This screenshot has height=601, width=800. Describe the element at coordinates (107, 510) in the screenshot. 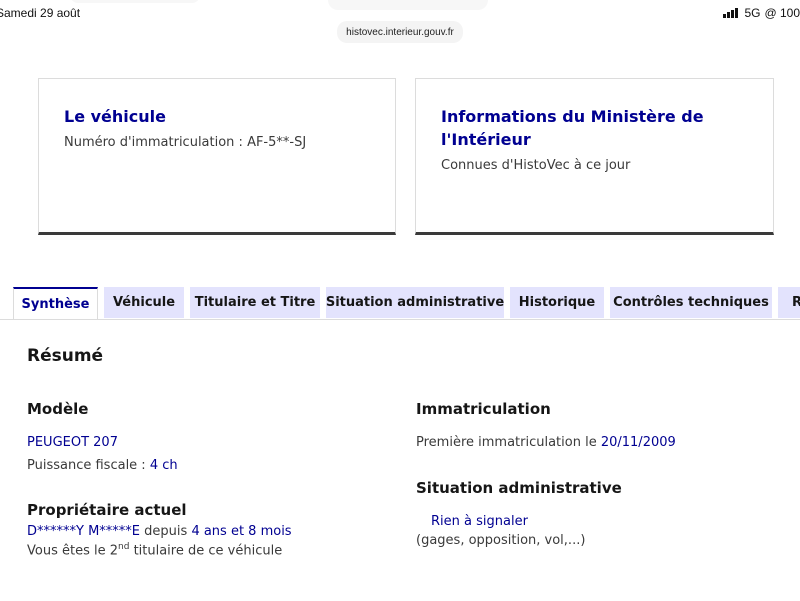

I see `owner-heading: Propriétaire actuel` at that location.